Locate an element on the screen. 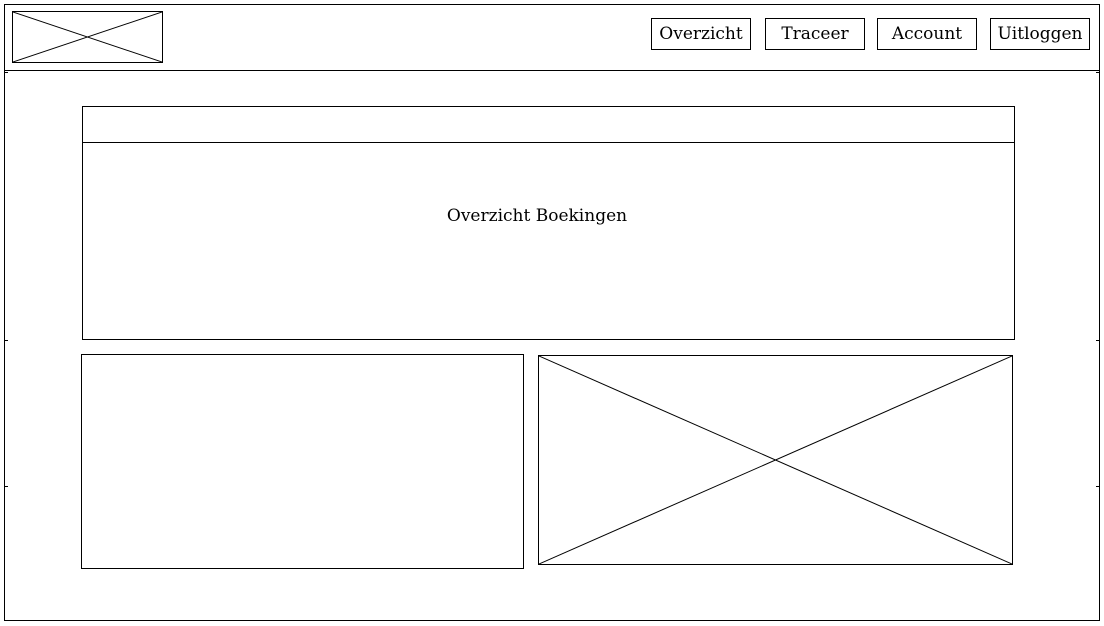 Image resolution: width=1104 pixels, height=626 pixels. logo is located at coordinates (87, 37).